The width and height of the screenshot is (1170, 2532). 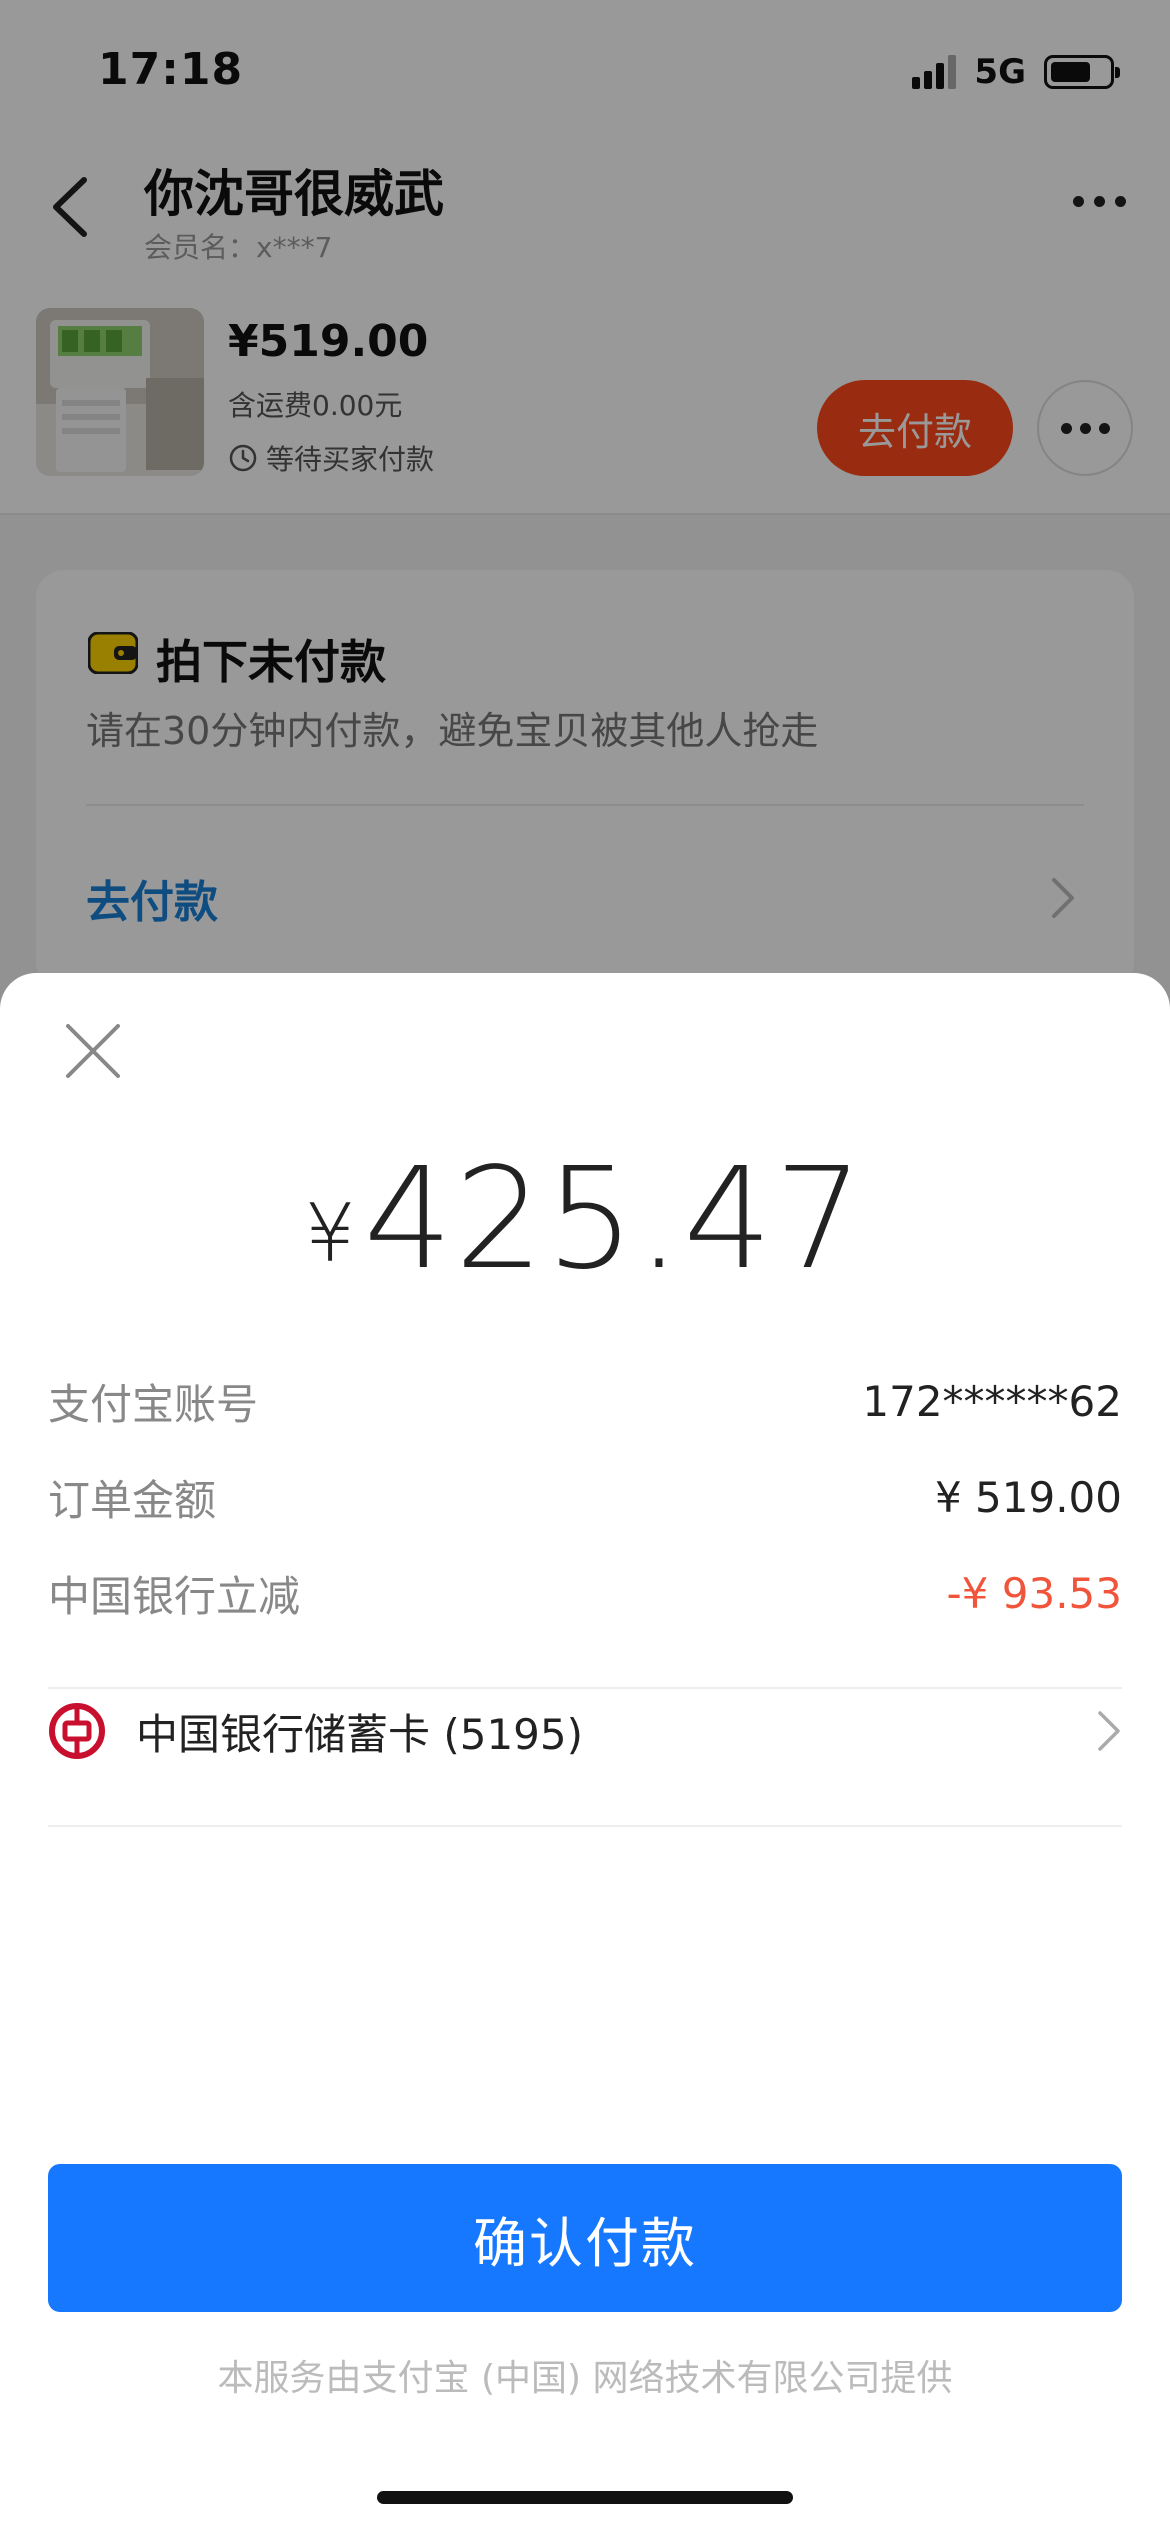 What do you see at coordinates (585, 1731) in the screenshot?
I see `payment-method-row: 中国银行储蓄卡 (5195)` at bounding box center [585, 1731].